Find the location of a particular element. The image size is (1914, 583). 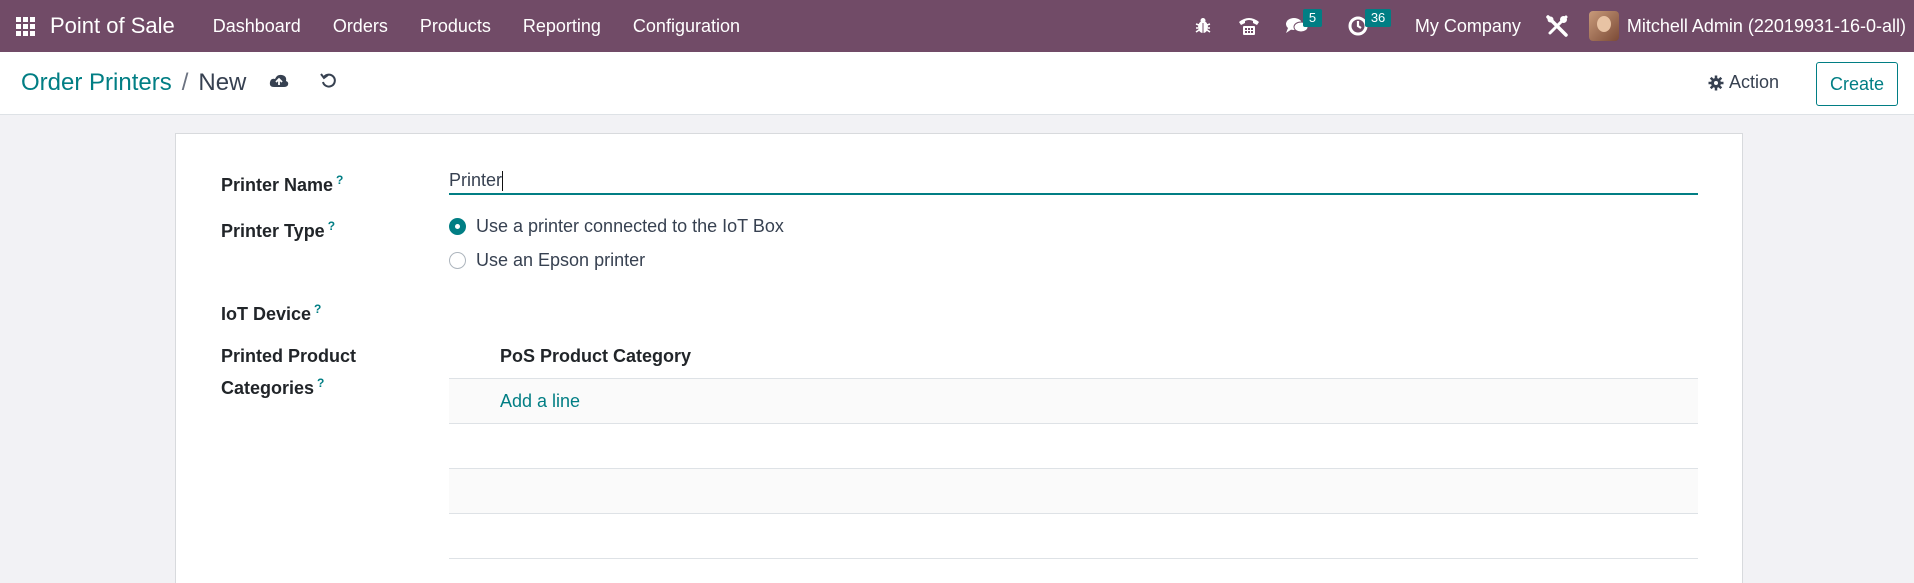

cloud-save-icon is located at coordinates (279, 83).